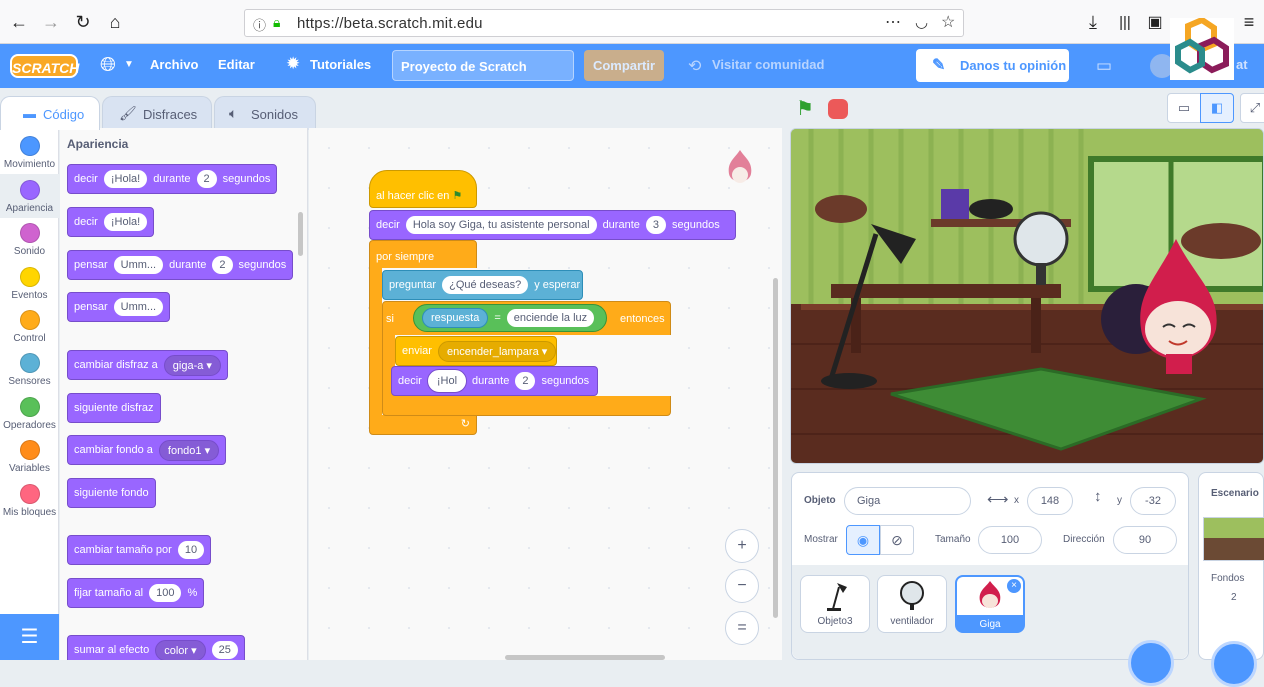 The image size is (1264, 687). What do you see at coordinates (139, 550) in the screenshot?
I see `block-change-size: cambiar tamaño por 10` at bounding box center [139, 550].